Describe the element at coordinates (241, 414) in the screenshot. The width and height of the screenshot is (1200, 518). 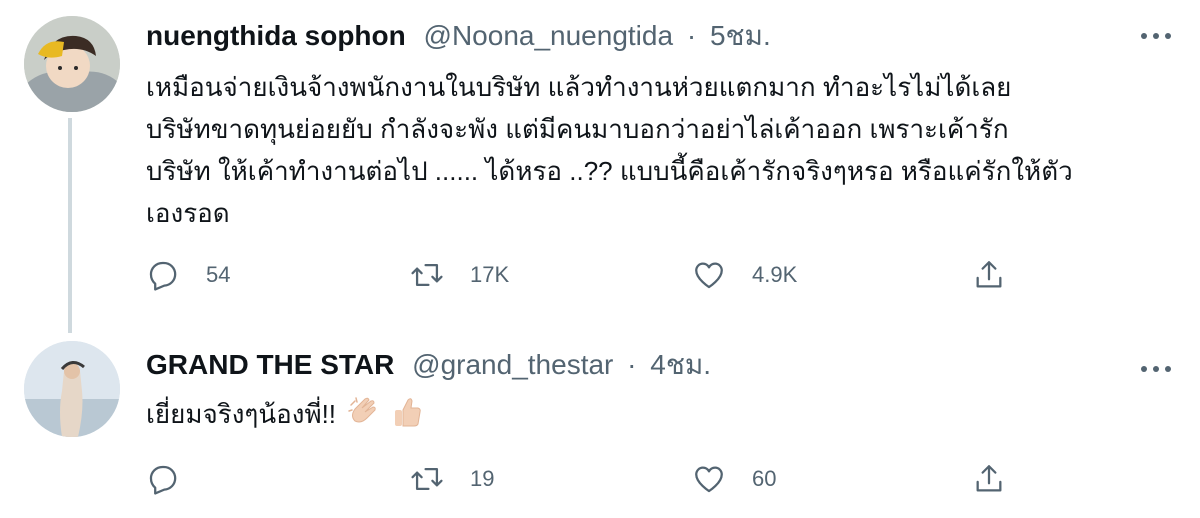
I see `tweet-text-content: เยี่ยมจริงๆน้องพี่!!` at that location.